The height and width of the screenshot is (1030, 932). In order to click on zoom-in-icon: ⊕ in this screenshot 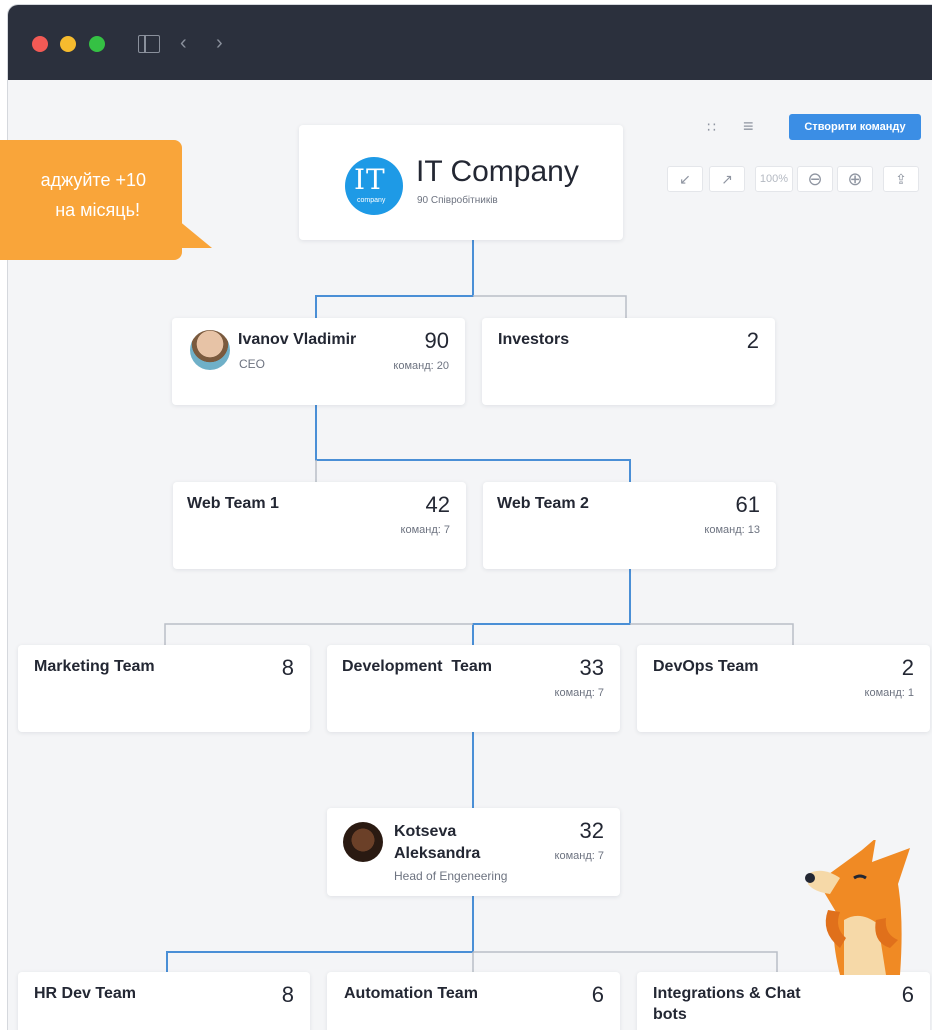, I will do `click(855, 179)`.